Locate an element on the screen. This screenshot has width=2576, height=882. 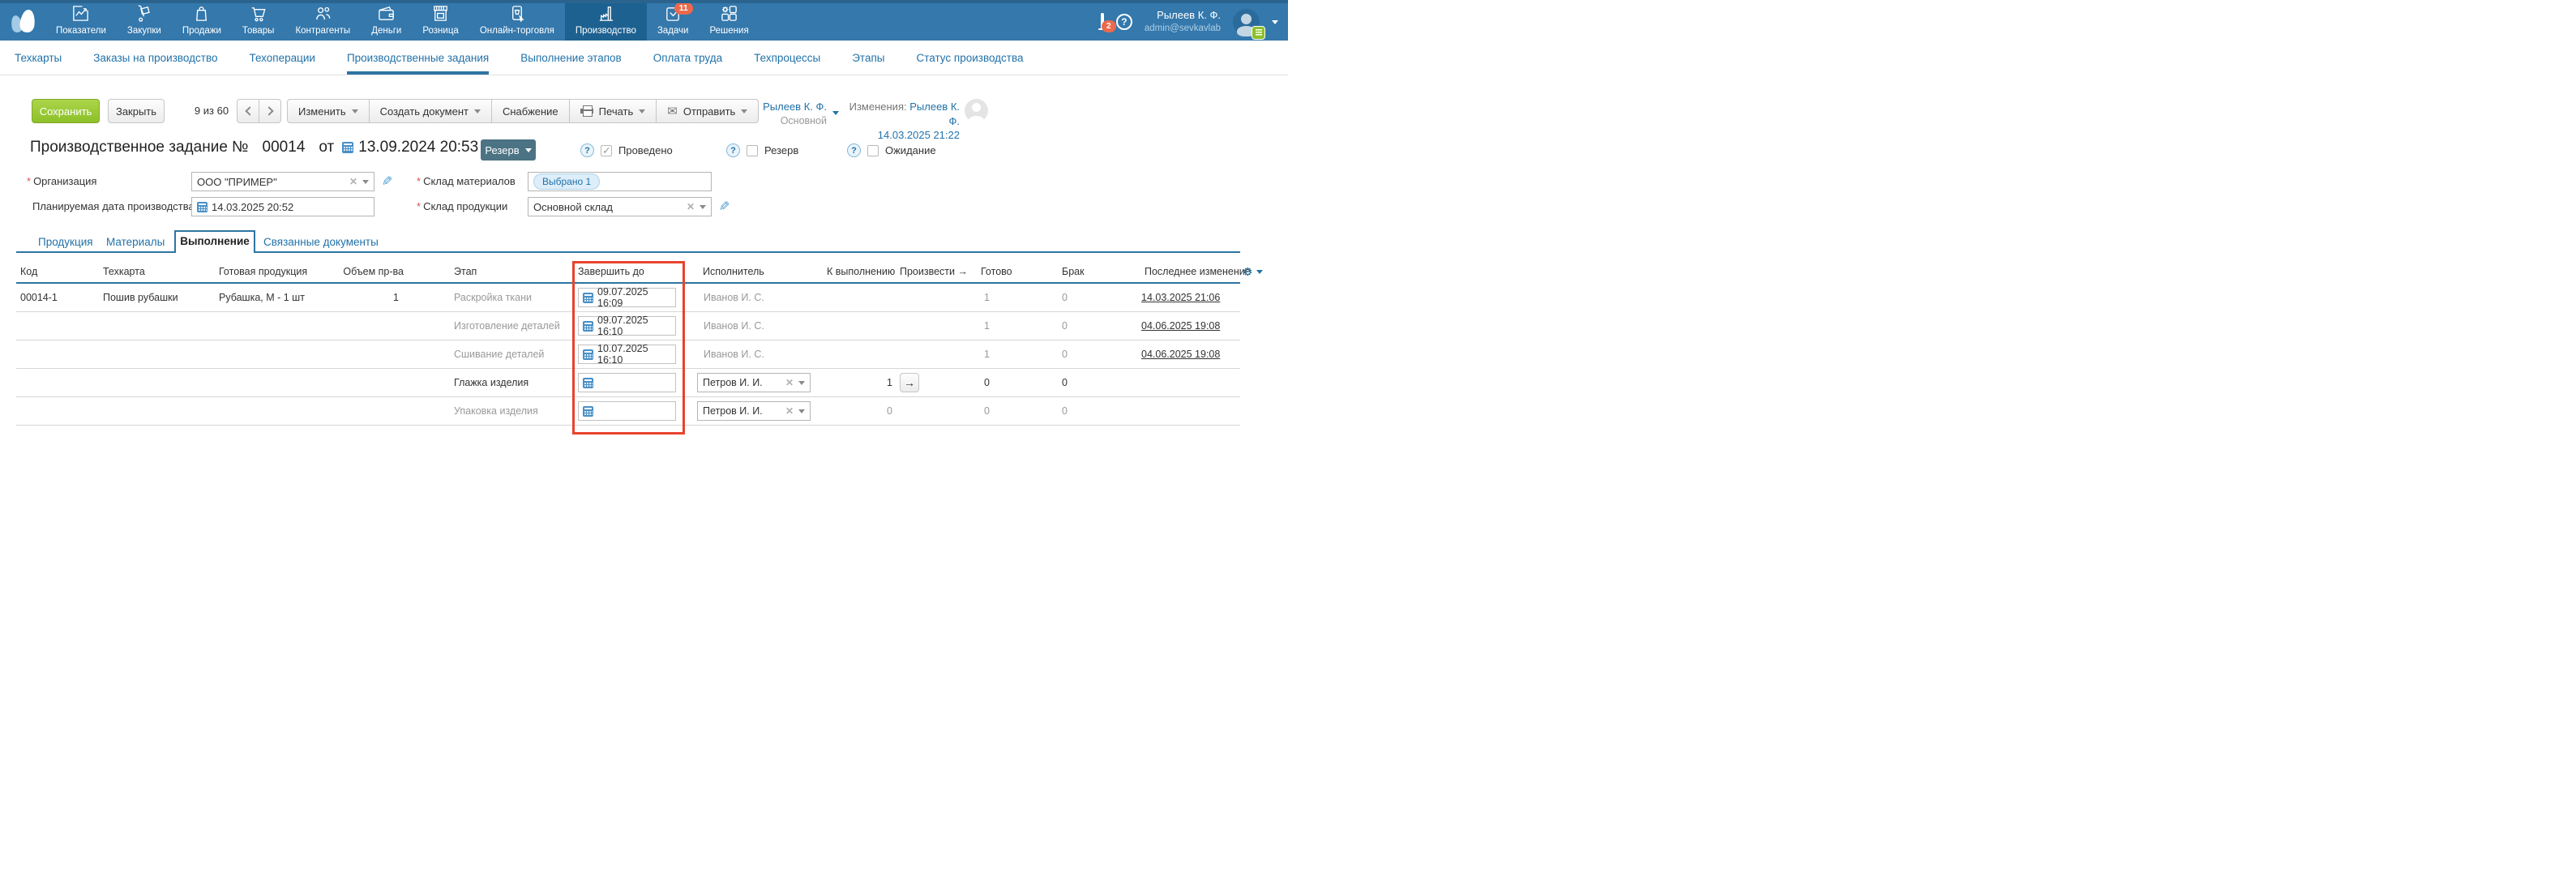
tab-products: Продукция is located at coordinates (65, 242).